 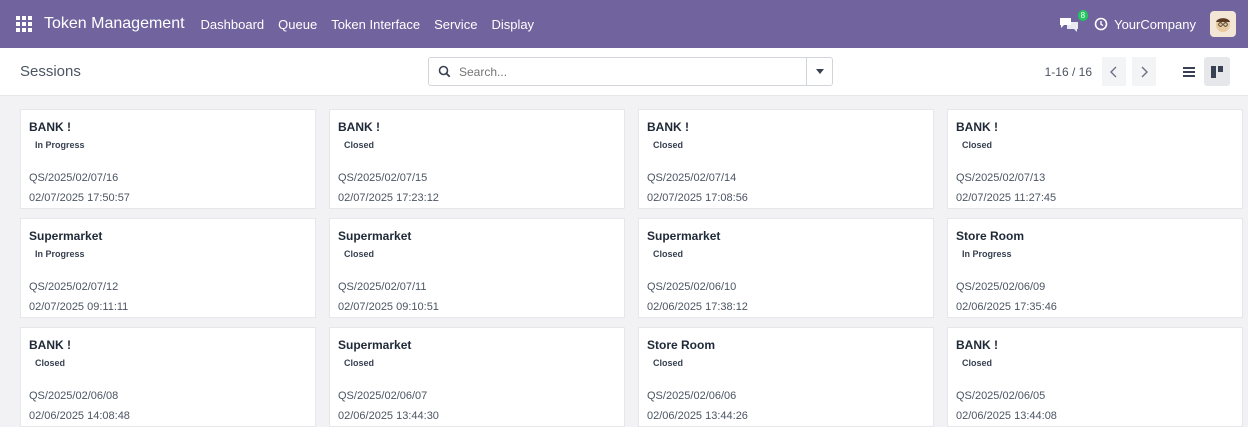 What do you see at coordinates (1001, 178) in the screenshot?
I see `card-session-code: QS/2025/02/07/13` at bounding box center [1001, 178].